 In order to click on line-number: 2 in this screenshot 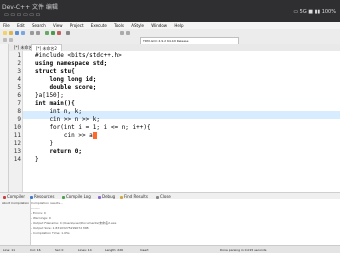, I will do `click(19, 63)`.